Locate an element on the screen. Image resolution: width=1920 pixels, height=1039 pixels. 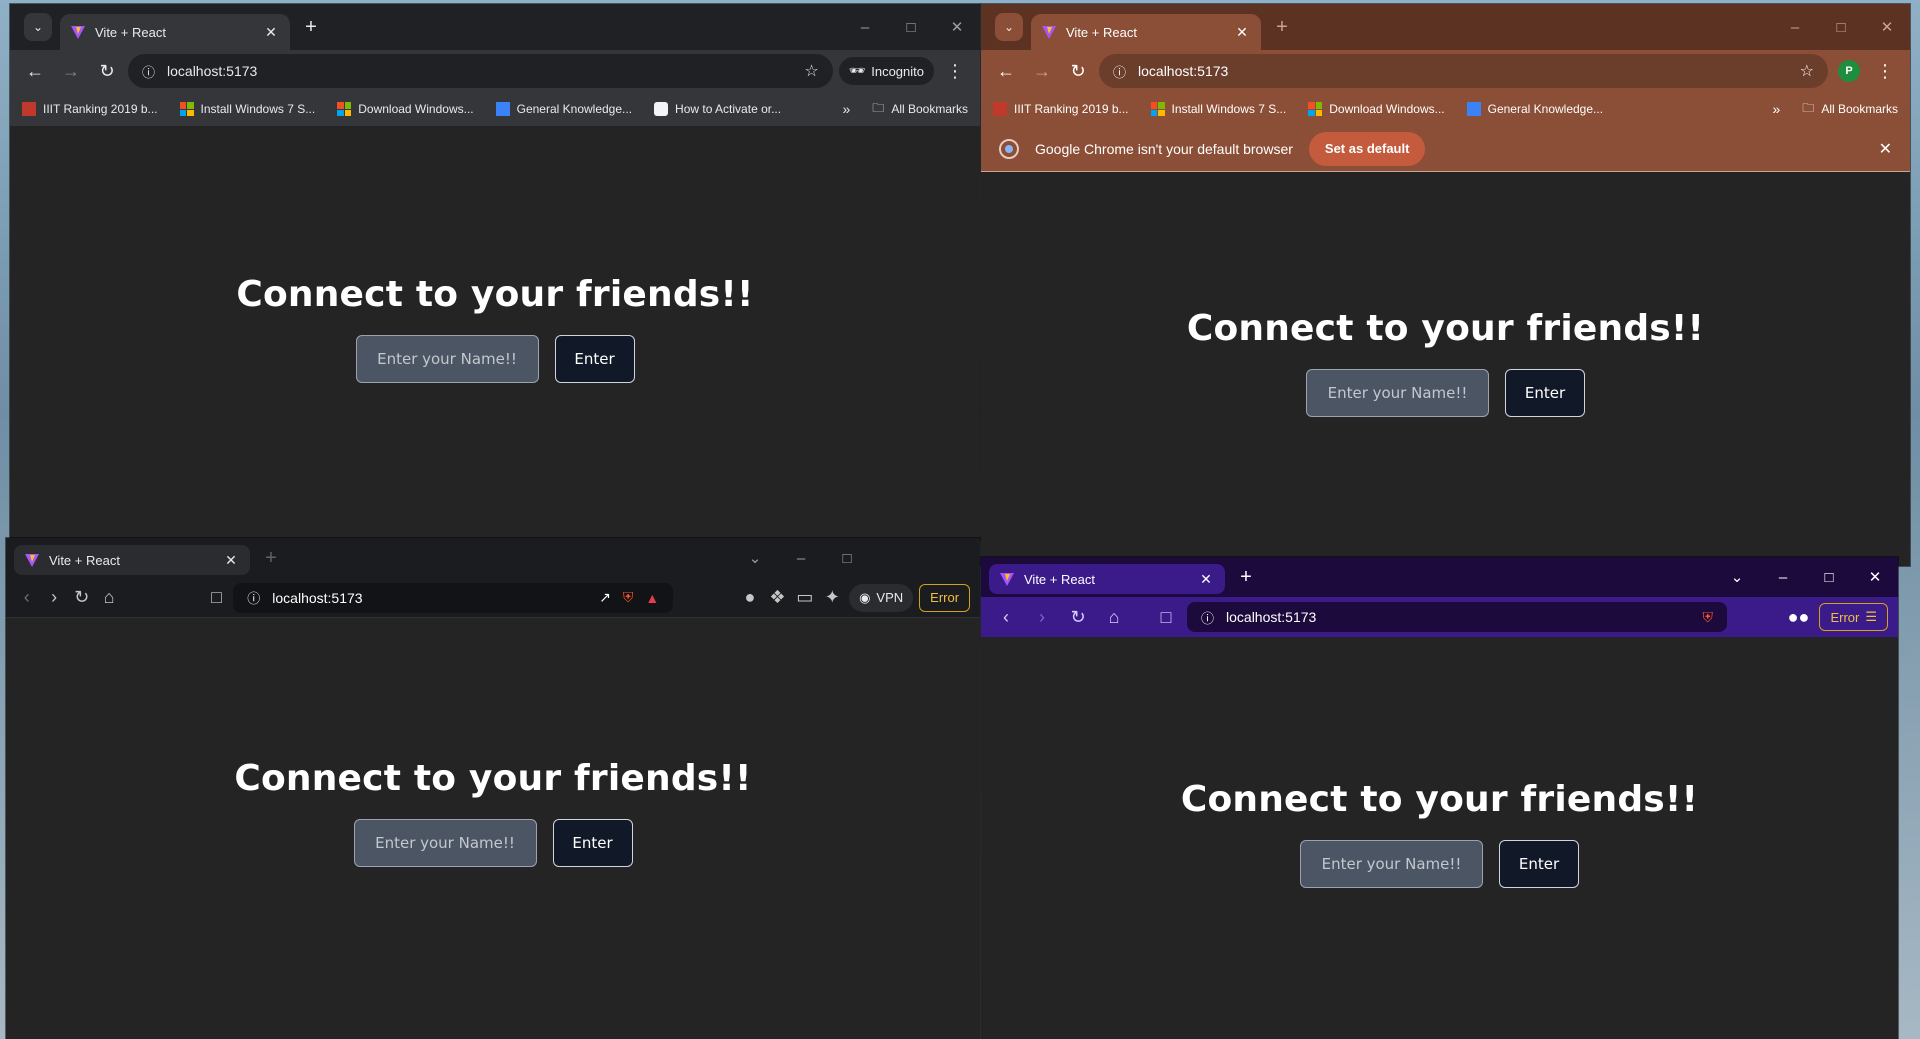
private-glasses-icon: ●● is located at coordinates (1798, 617).